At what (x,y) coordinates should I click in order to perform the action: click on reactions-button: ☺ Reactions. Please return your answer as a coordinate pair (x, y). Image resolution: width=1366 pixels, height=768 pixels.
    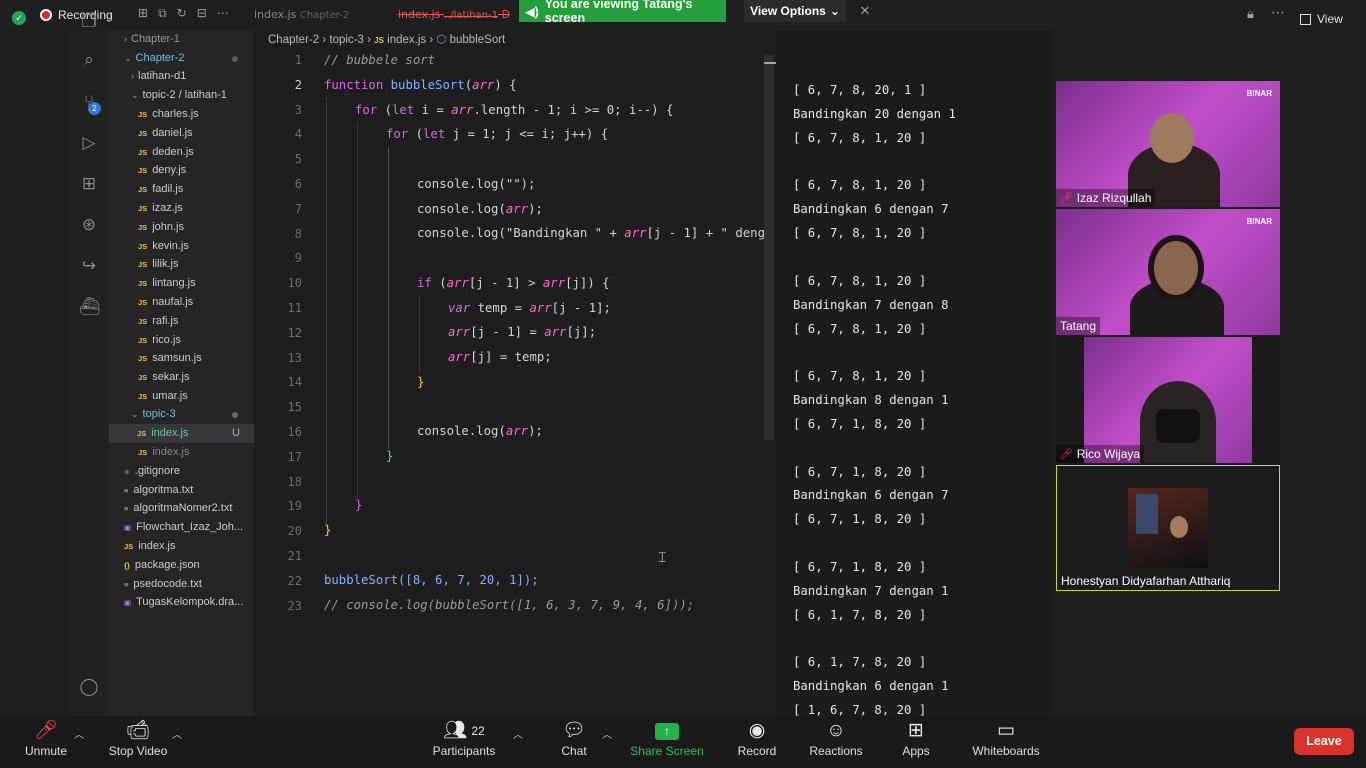
    Looking at the image, I should click on (836, 738).